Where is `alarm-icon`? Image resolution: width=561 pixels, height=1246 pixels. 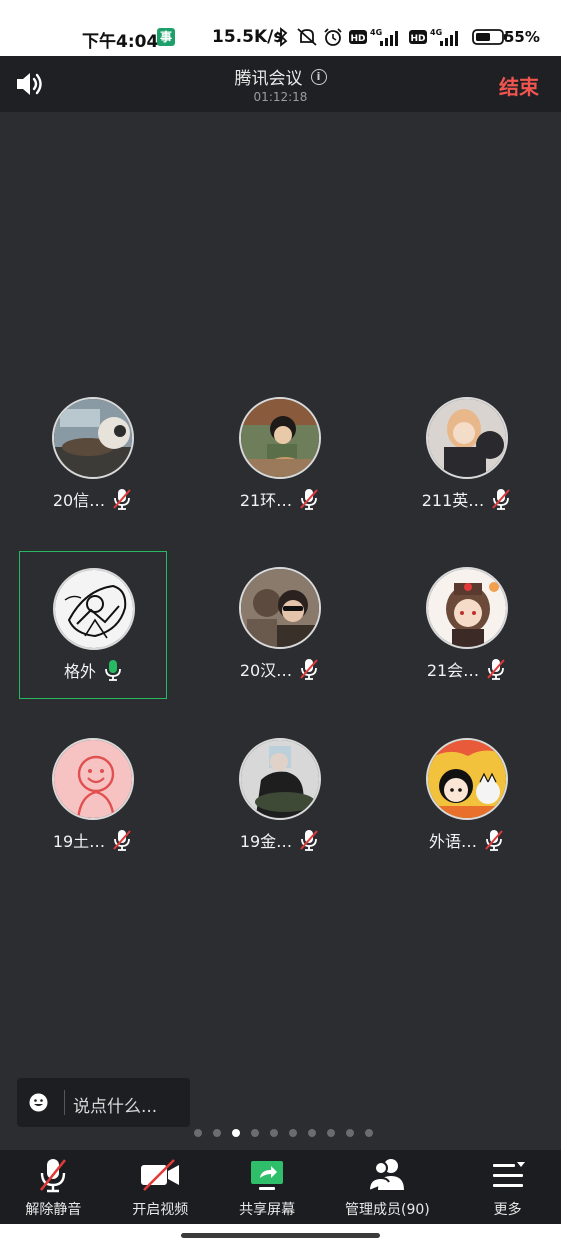 alarm-icon is located at coordinates (333, 37).